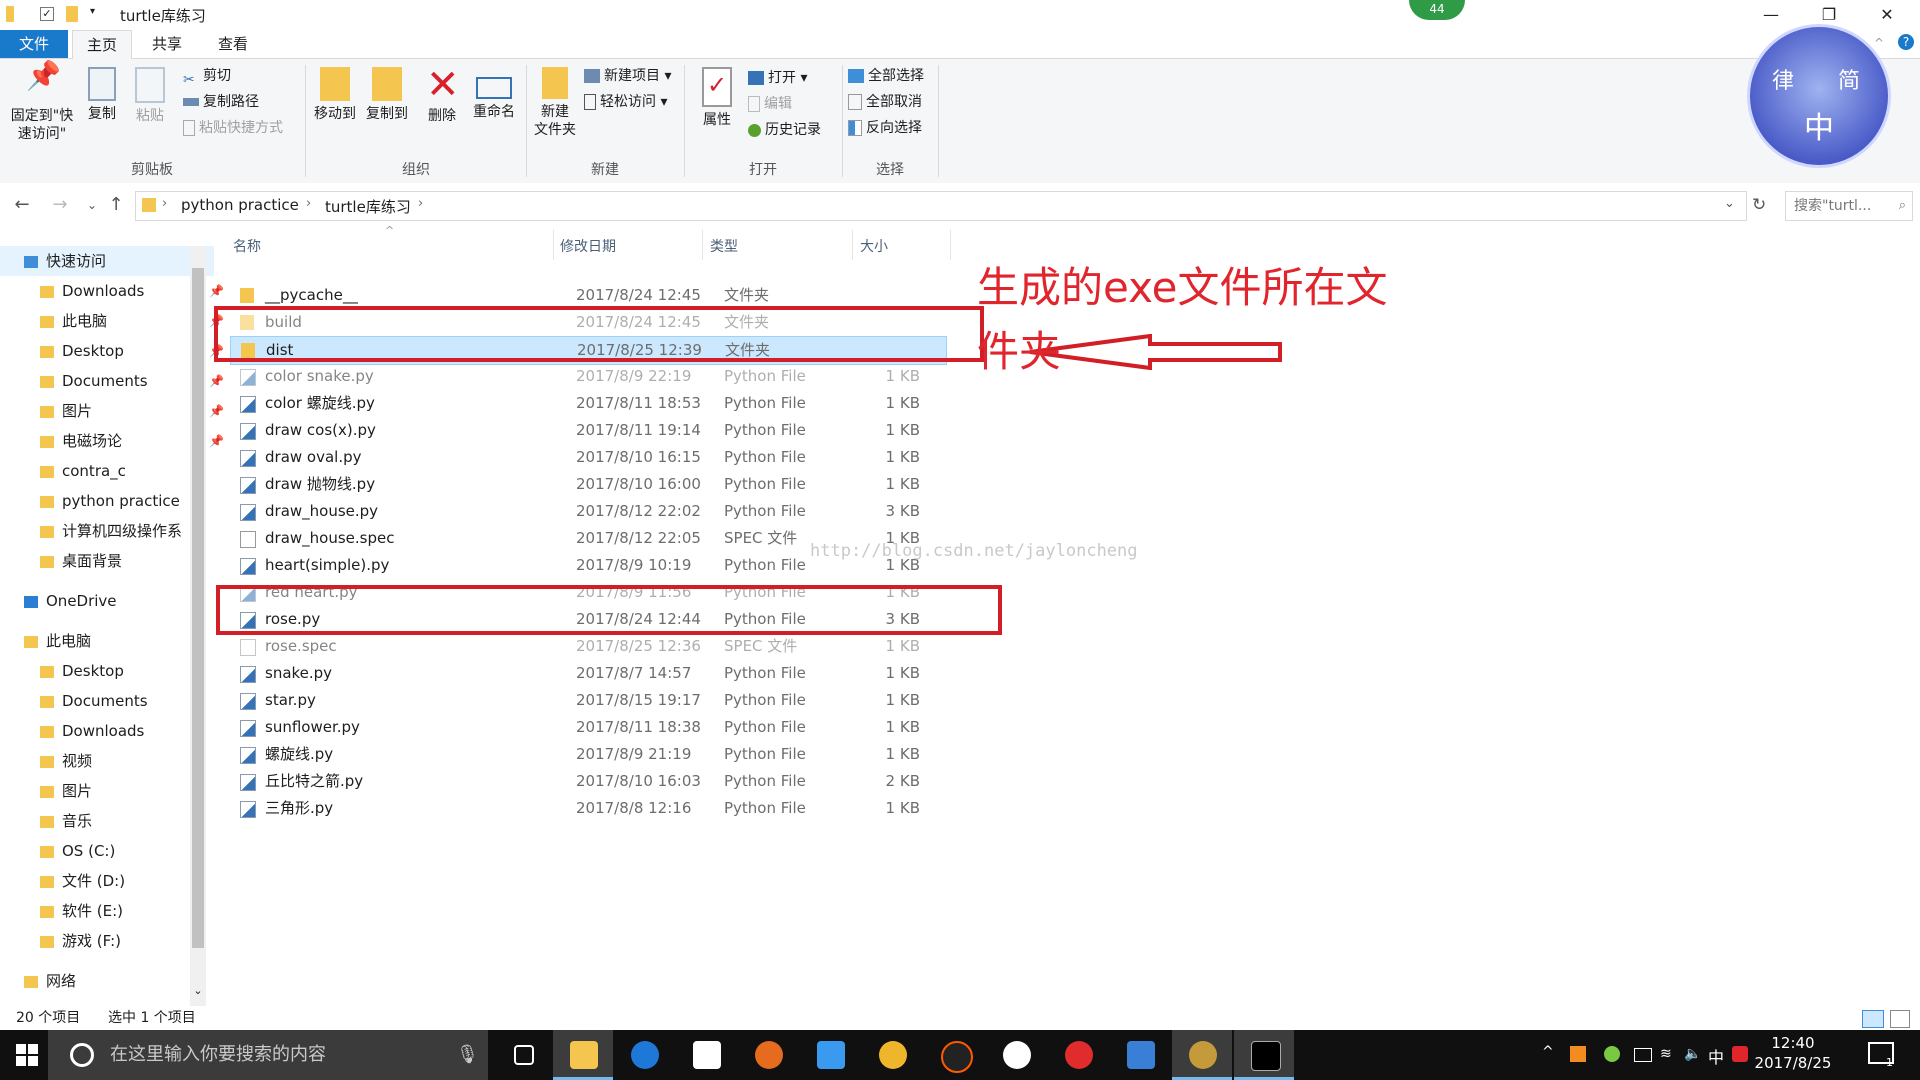 The height and width of the screenshot is (1080, 1920). Describe the element at coordinates (587, 295) in the screenshot. I see `file-row: __pycache__ 2017/8/24 12:45 文件夹` at that location.